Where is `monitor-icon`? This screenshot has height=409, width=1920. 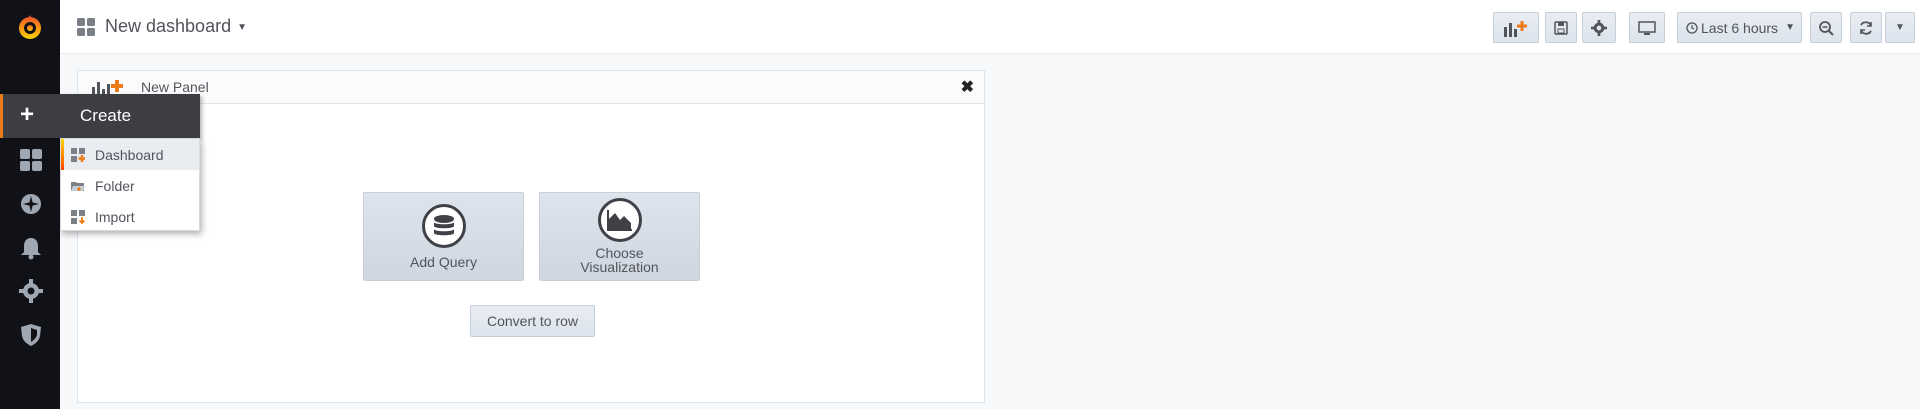 monitor-icon is located at coordinates (1647, 27).